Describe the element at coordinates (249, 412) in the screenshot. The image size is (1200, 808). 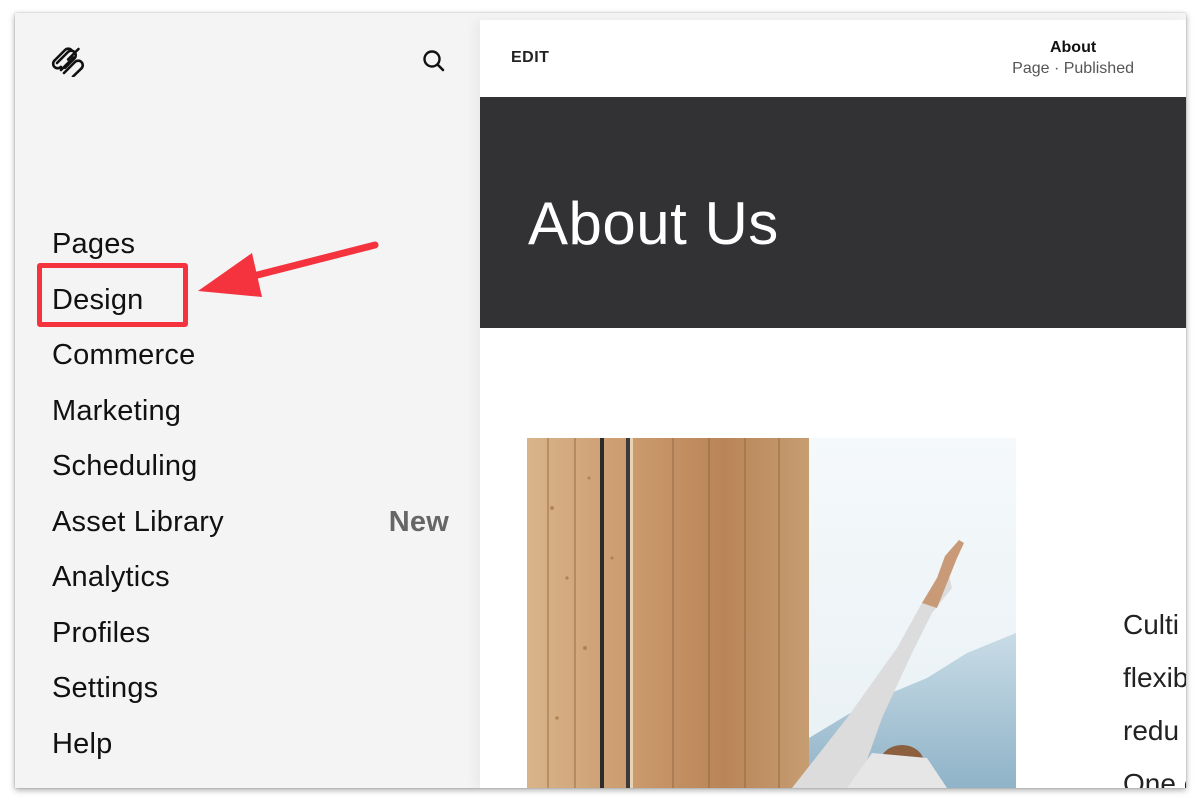
I see `sidebar-item-marketing: Marketing` at that location.